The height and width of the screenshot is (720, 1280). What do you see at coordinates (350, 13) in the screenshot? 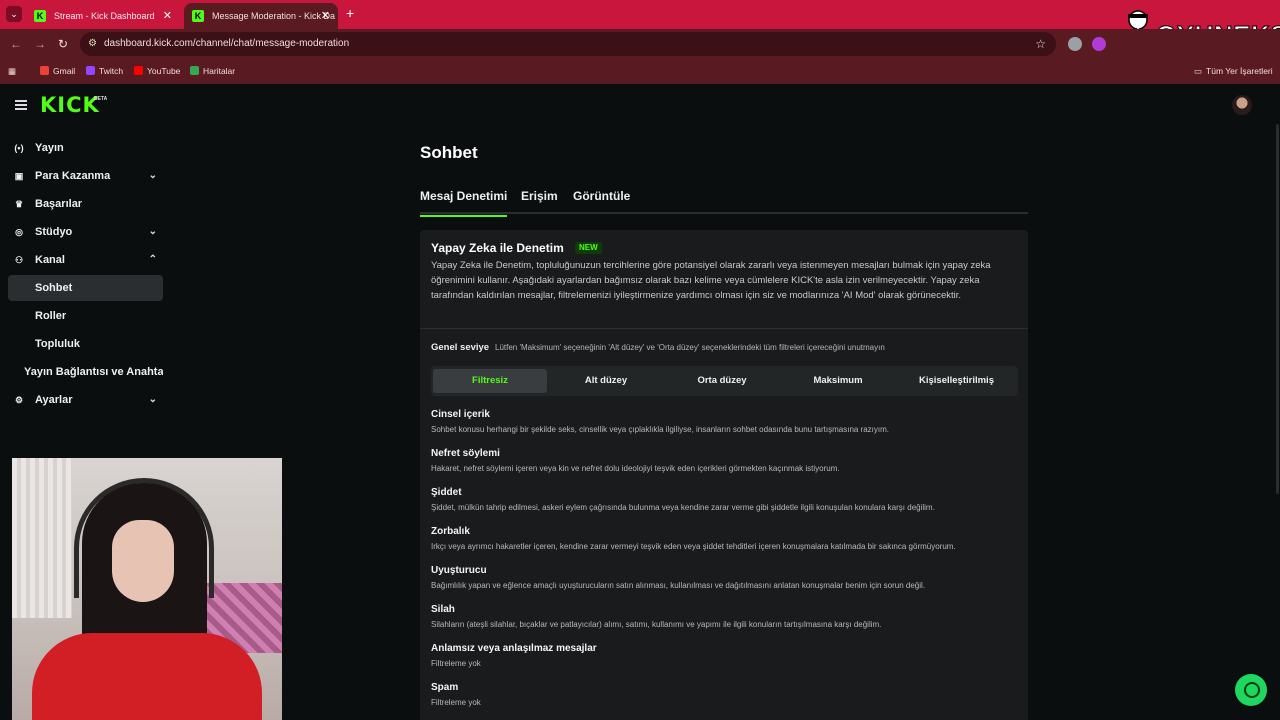
I see `new-tab-button: +` at bounding box center [350, 13].